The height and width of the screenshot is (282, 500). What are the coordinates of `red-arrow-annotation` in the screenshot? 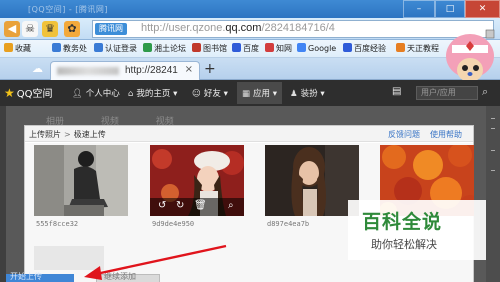 It's located at (155, 262).